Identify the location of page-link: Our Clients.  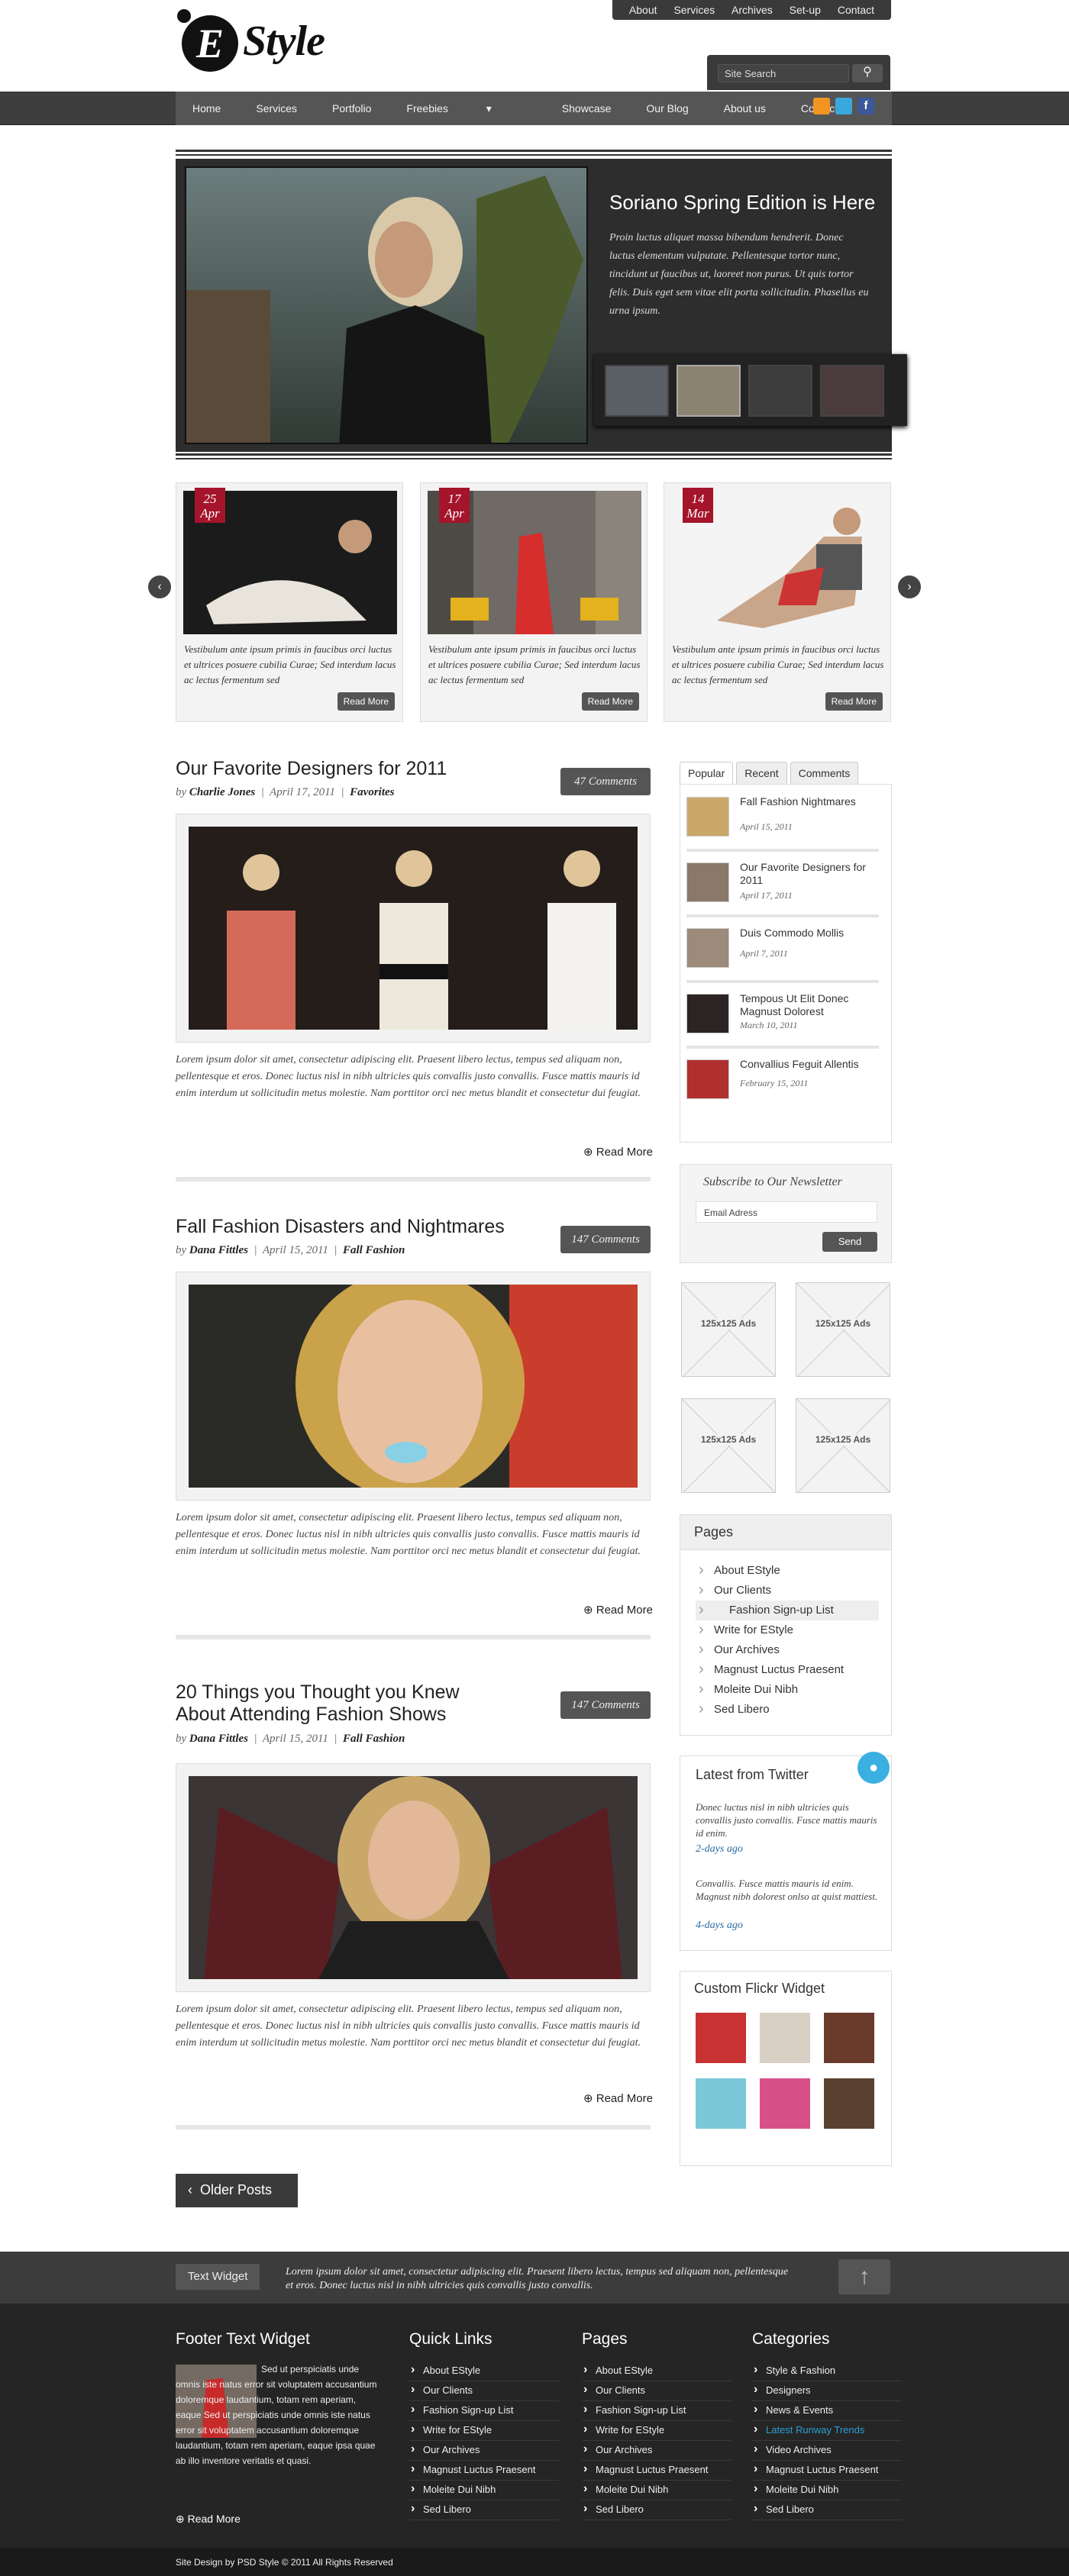
(787, 1591).